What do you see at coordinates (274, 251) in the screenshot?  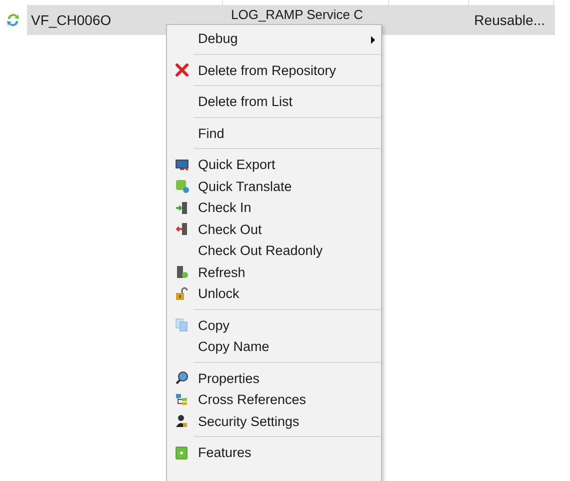 I see `menu-item: Check Out Readonly` at bounding box center [274, 251].